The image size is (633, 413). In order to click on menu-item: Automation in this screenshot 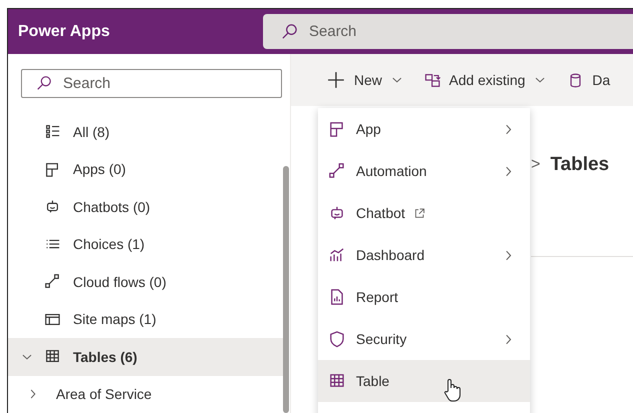, I will do `click(424, 171)`.